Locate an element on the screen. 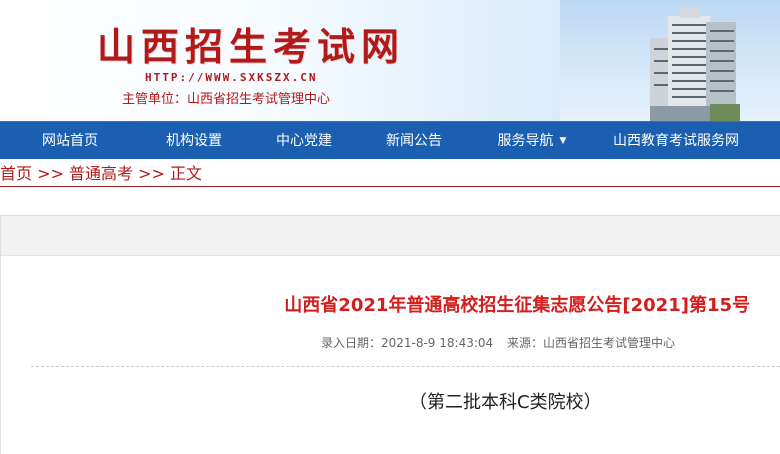 This screenshot has width=780, height=454. nav-item-exam-service: 山西教育考试服务网 is located at coordinates (676, 141).